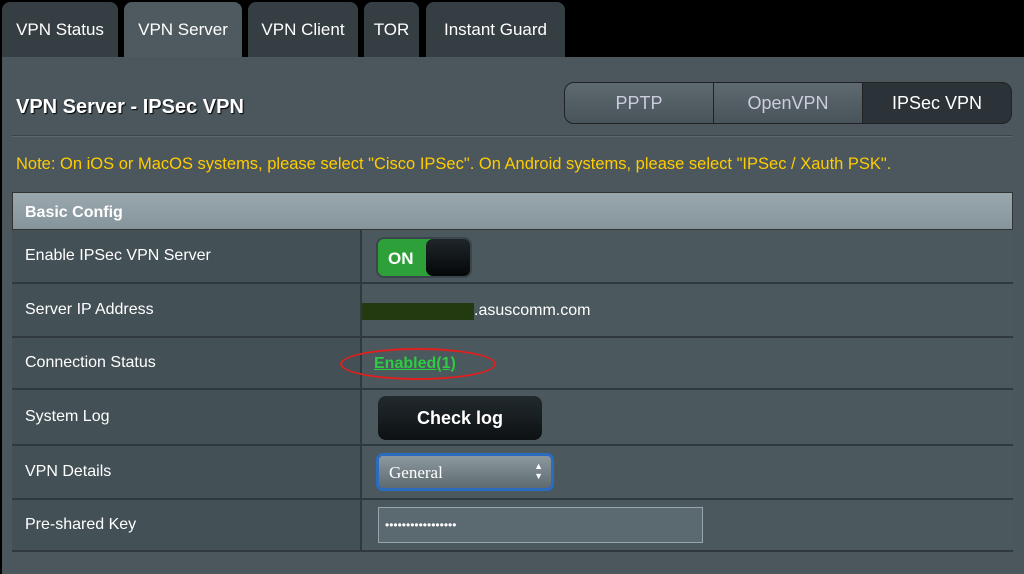  What do you see at coordinates (415, 364) in the screenshot?
I see `connection-status-link: Enabled(1)` at bounding box center [415, 364].